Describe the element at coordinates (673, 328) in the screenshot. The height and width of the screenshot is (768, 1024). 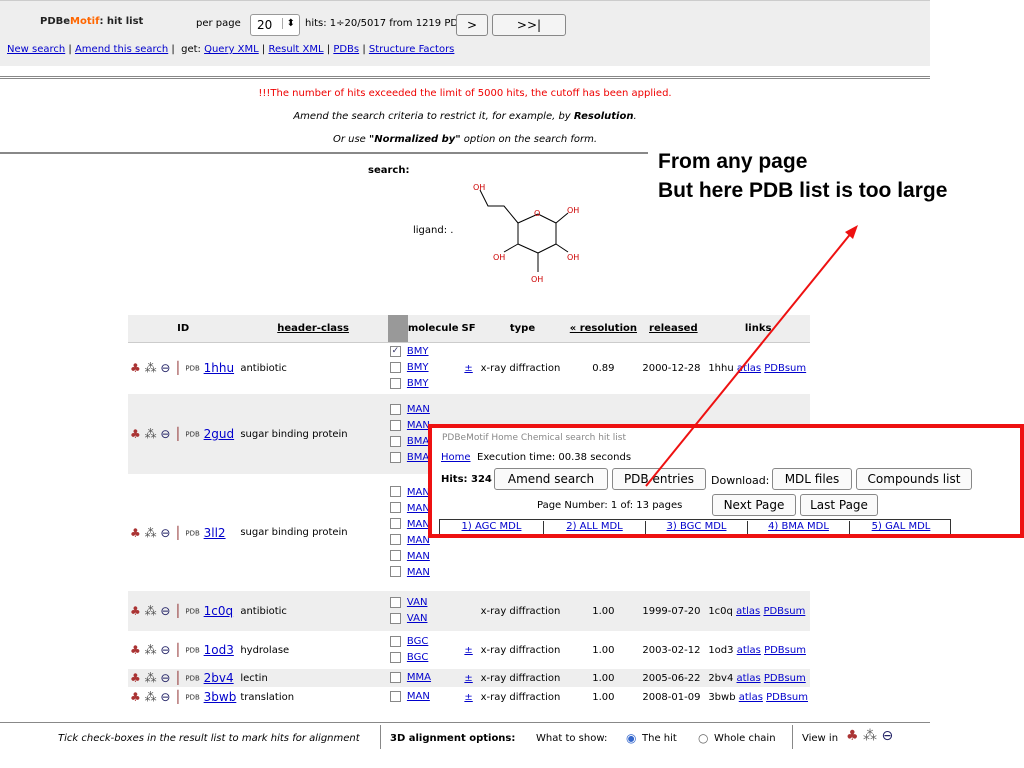
I see `released-sort-link: released` at that location.